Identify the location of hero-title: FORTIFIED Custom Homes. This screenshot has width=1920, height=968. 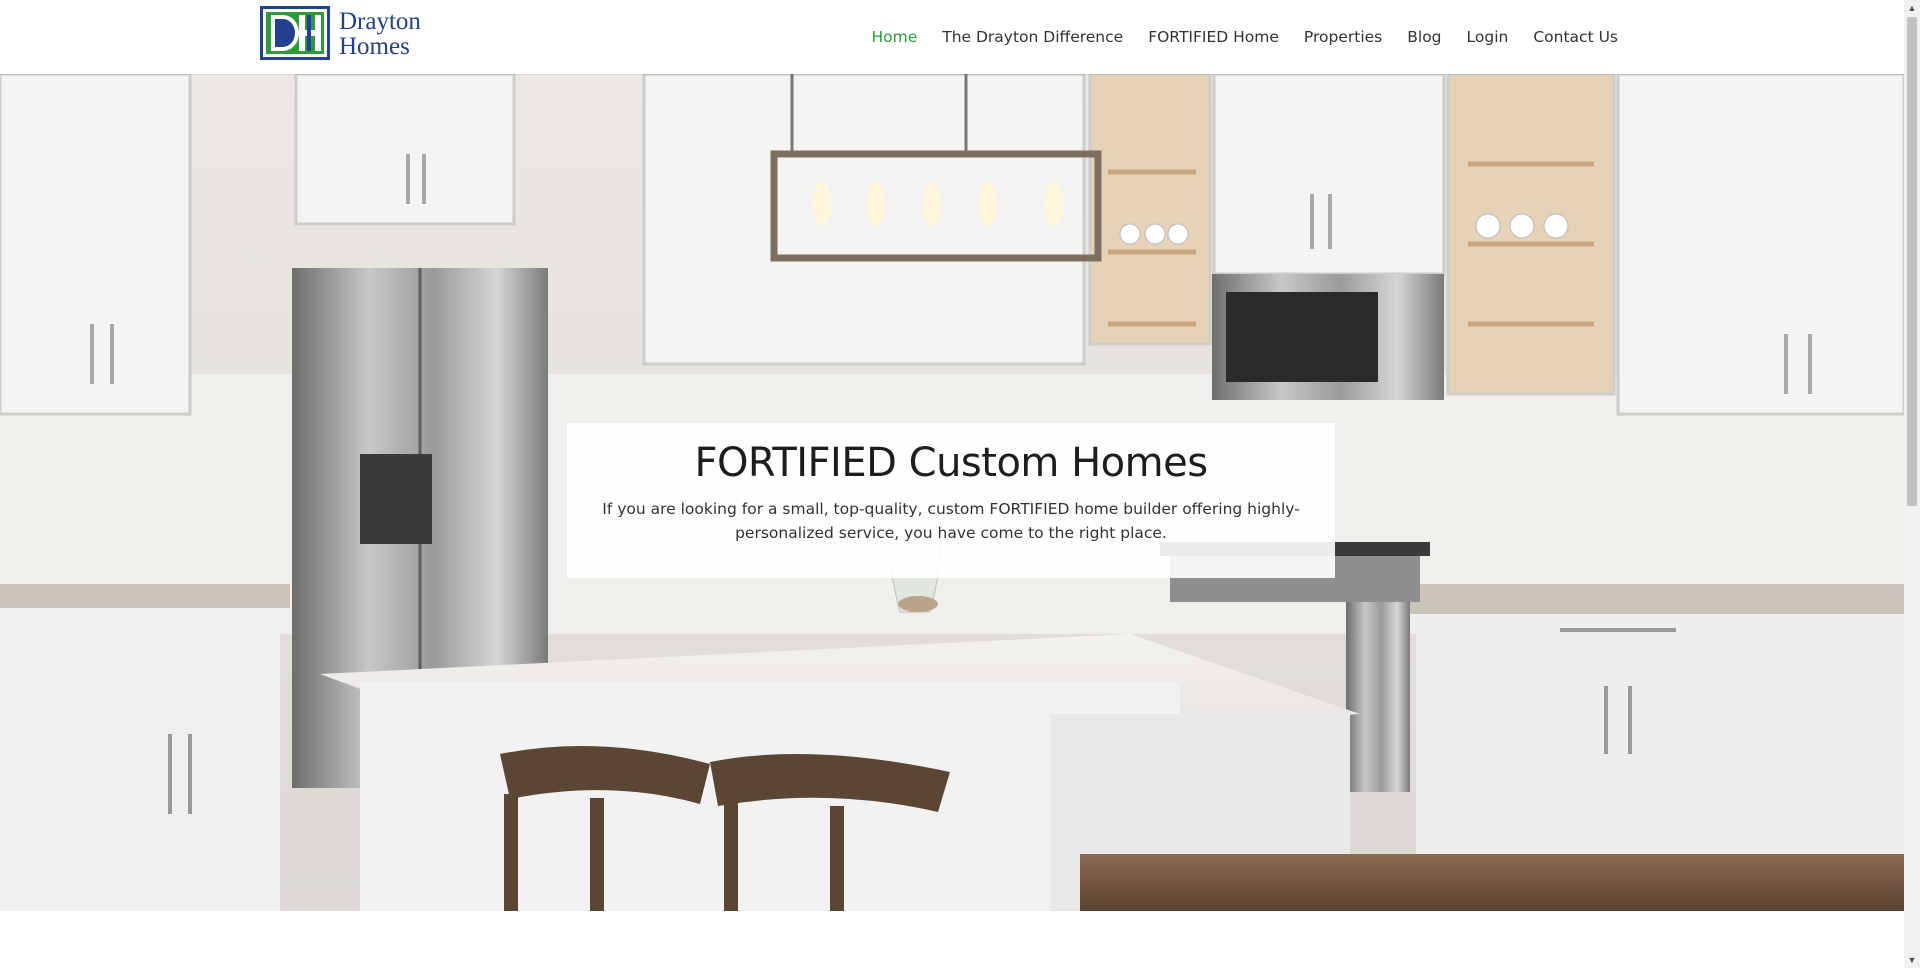
(951, 463).